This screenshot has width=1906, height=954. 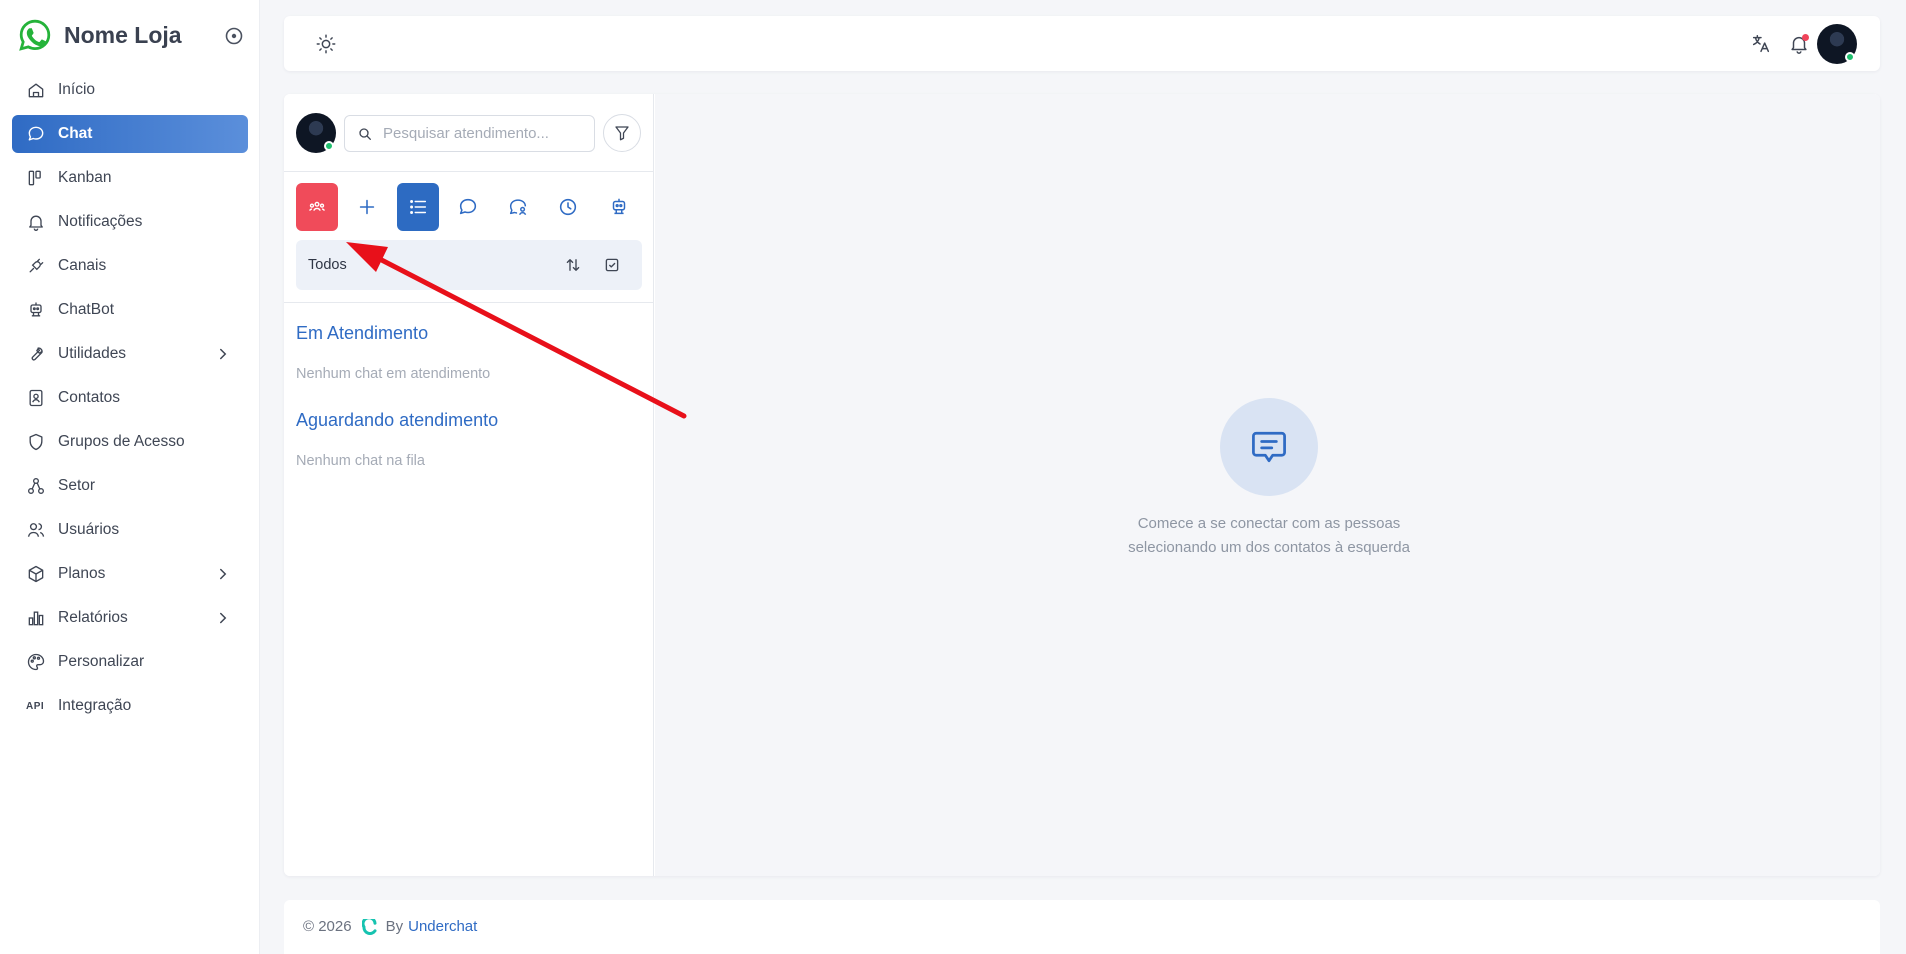 I want to click on sidebar-item-integracao: API Integração, so click(x=130, y=706).